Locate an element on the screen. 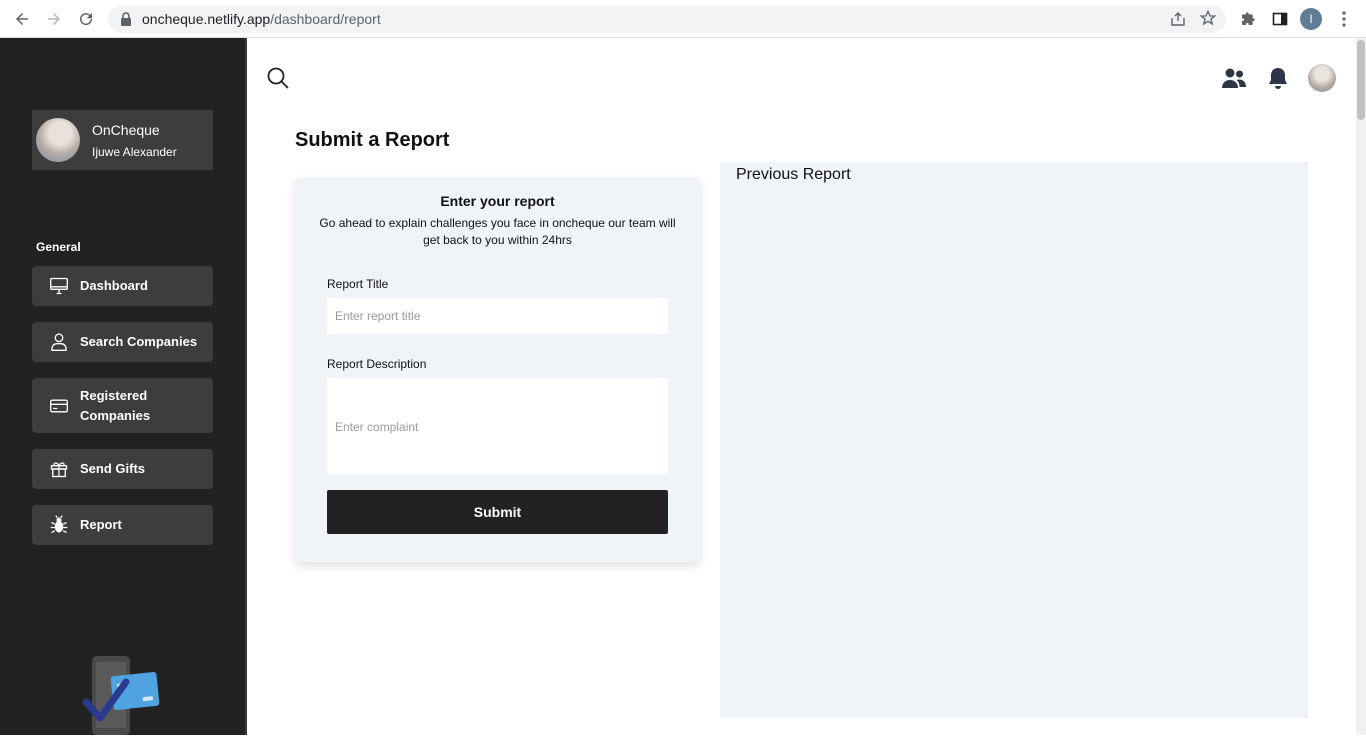 The image size is (1366, 740). forward-arrow-icon is located at coordinates (54, 19).